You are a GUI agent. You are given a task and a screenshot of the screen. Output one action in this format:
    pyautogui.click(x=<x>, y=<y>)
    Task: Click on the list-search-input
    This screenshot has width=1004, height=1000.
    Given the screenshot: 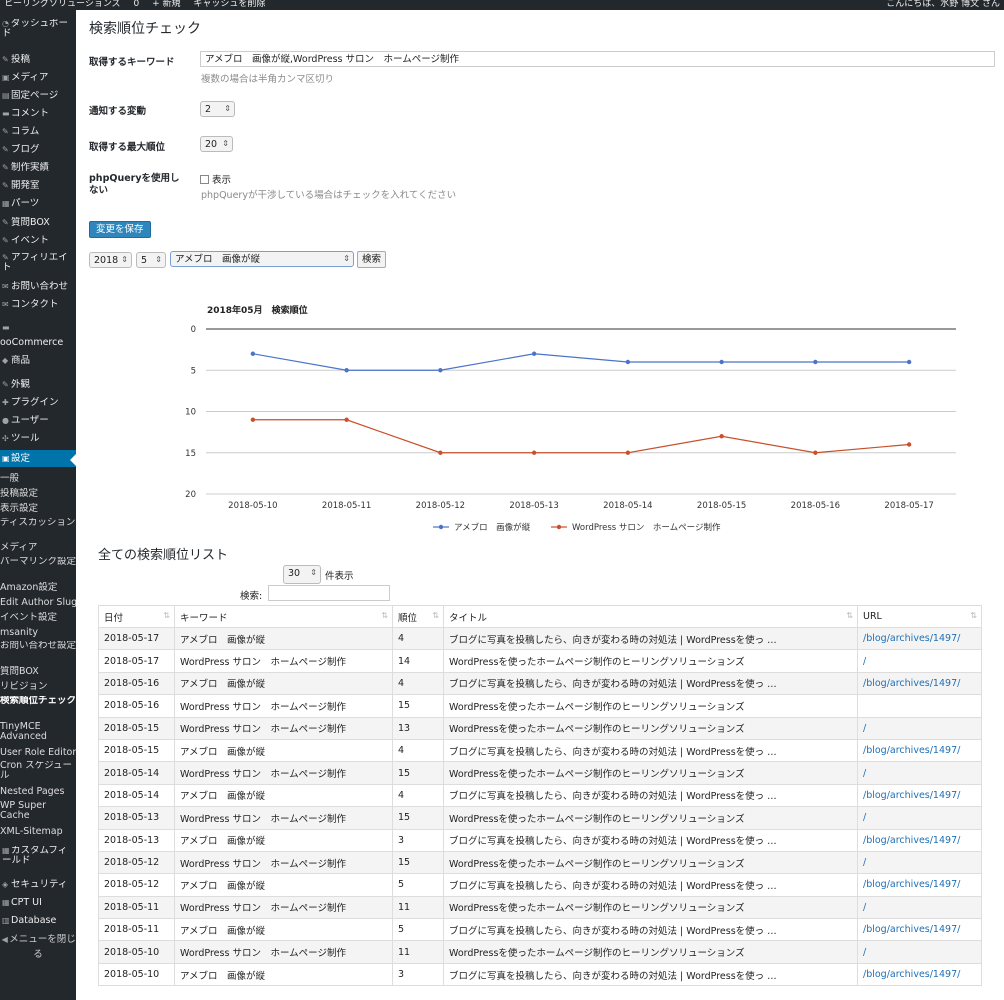 What is the action you would take?
    pyautogui.click(x=329, y=593)
    